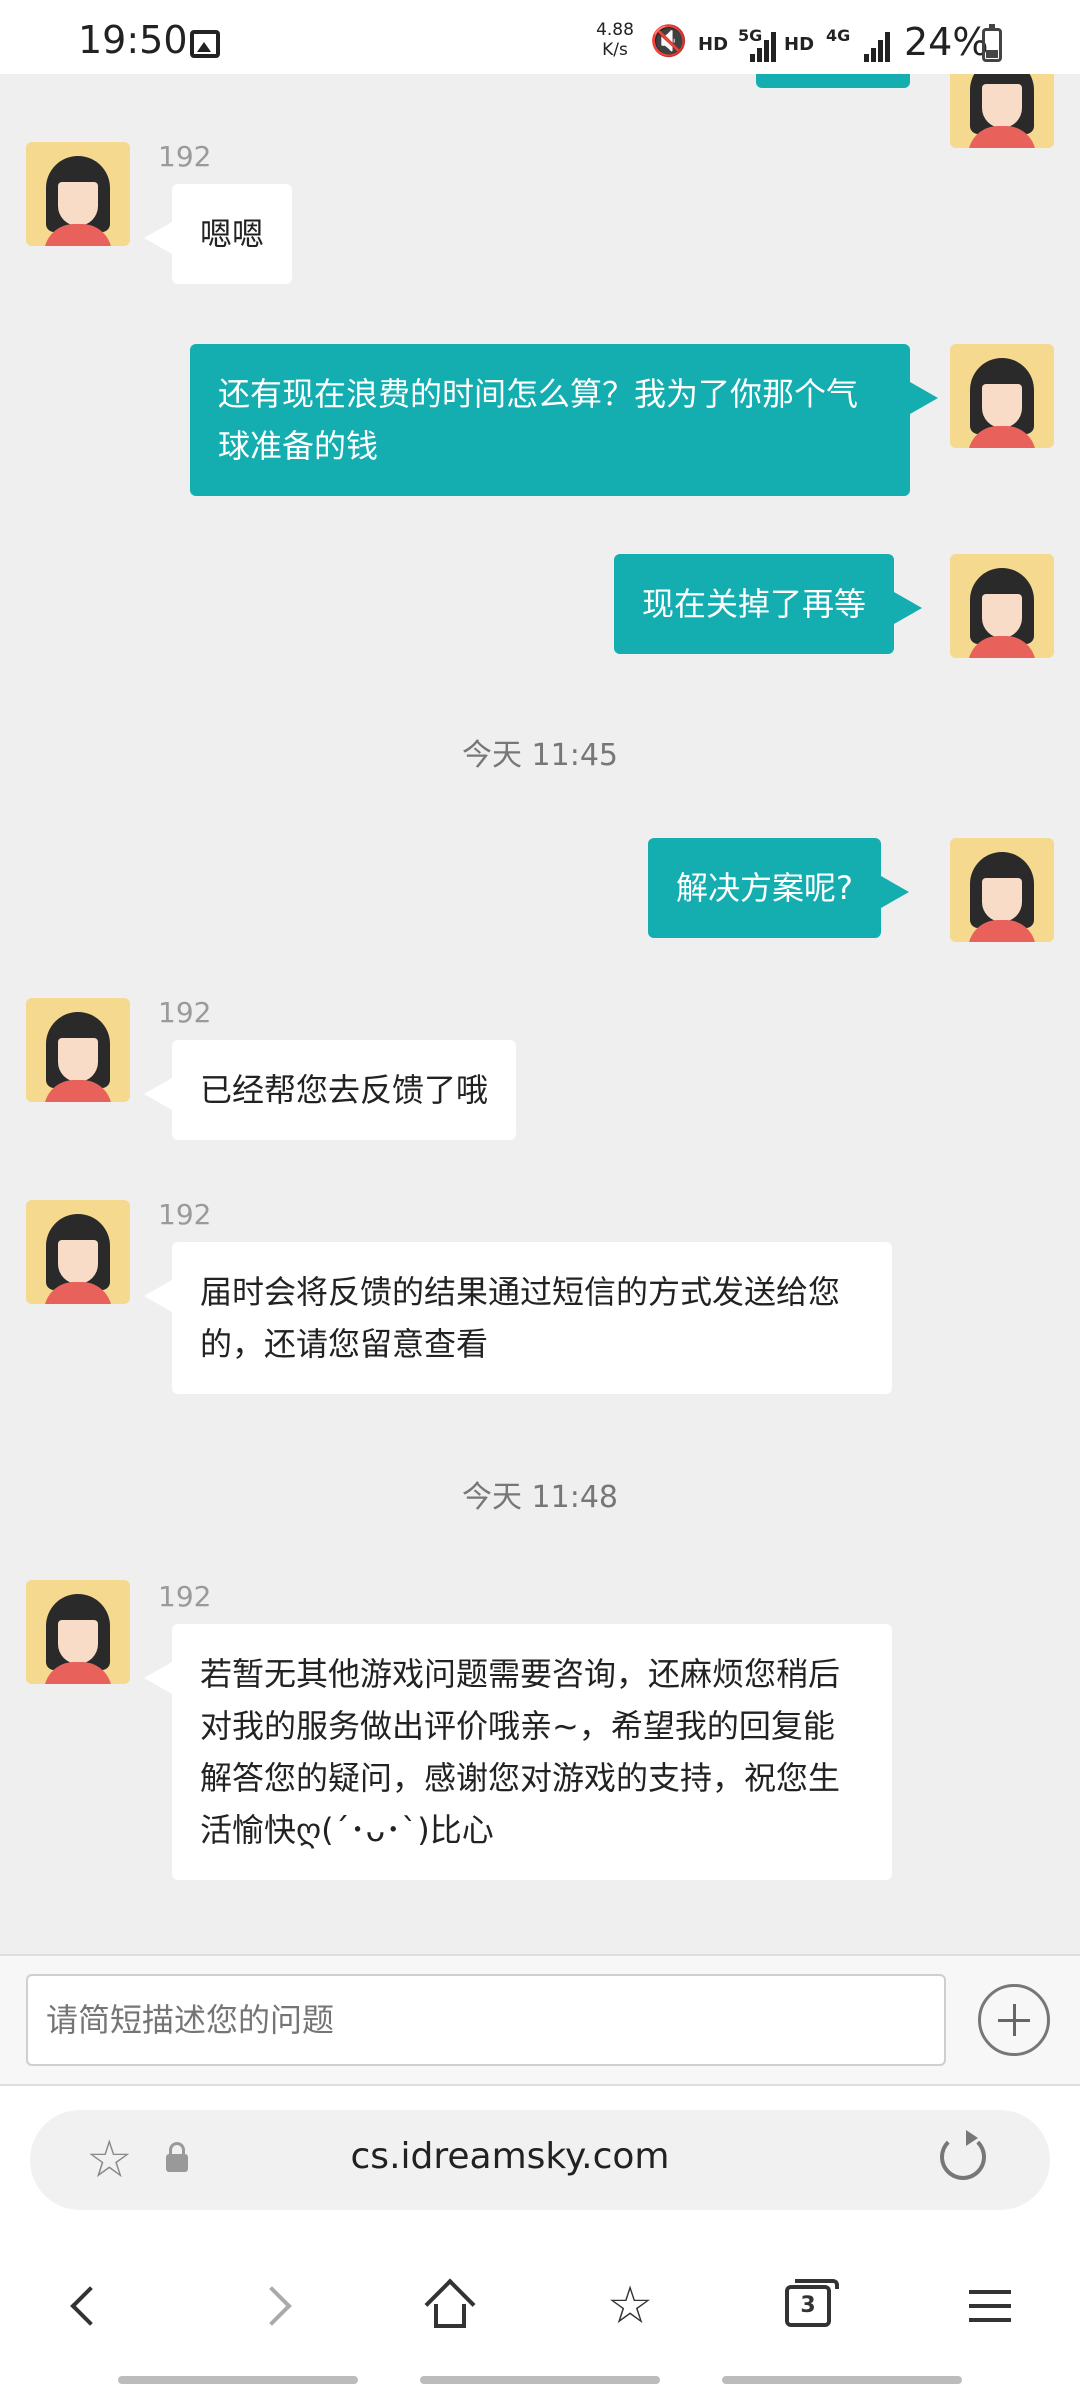  Describe the element at coordinates (669, 41) in the screenshot. I see `mute-icon: 🔇` at that location.